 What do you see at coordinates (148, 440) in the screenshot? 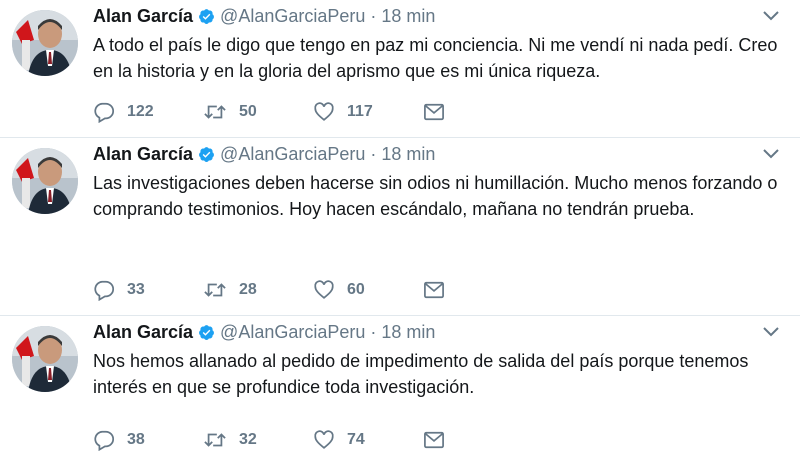
I see `reply-button: 38` at bounding box center [148, 440].